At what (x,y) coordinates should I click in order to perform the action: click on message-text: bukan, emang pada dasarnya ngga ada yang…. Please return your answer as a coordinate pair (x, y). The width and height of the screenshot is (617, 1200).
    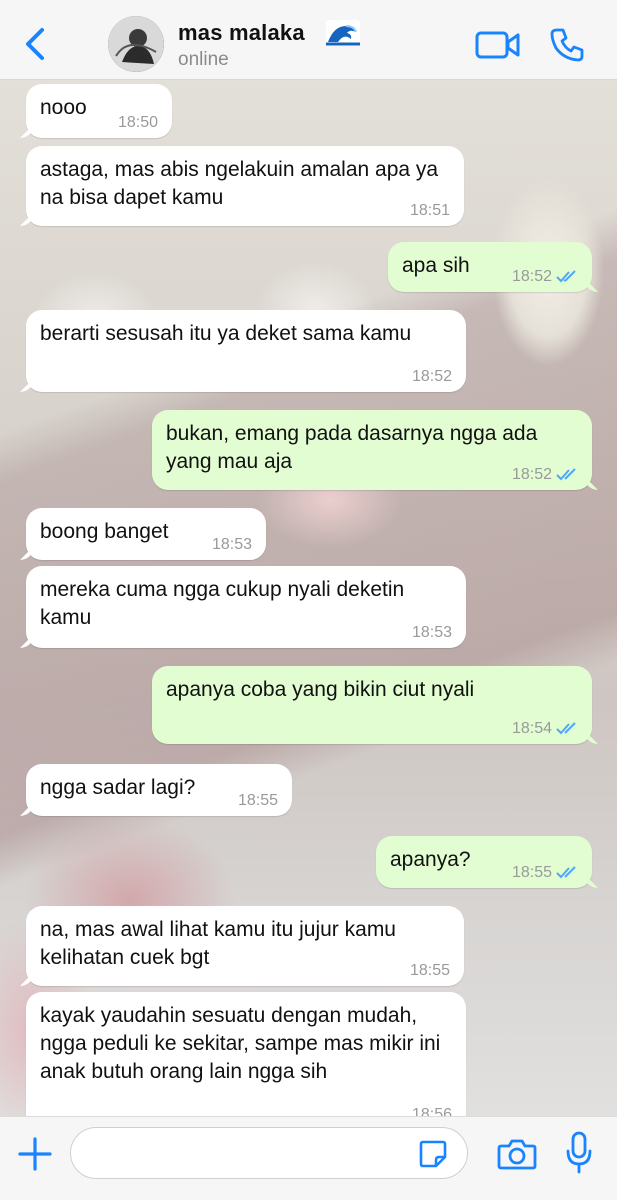
    Looking at the image, I should click on (352, 447).